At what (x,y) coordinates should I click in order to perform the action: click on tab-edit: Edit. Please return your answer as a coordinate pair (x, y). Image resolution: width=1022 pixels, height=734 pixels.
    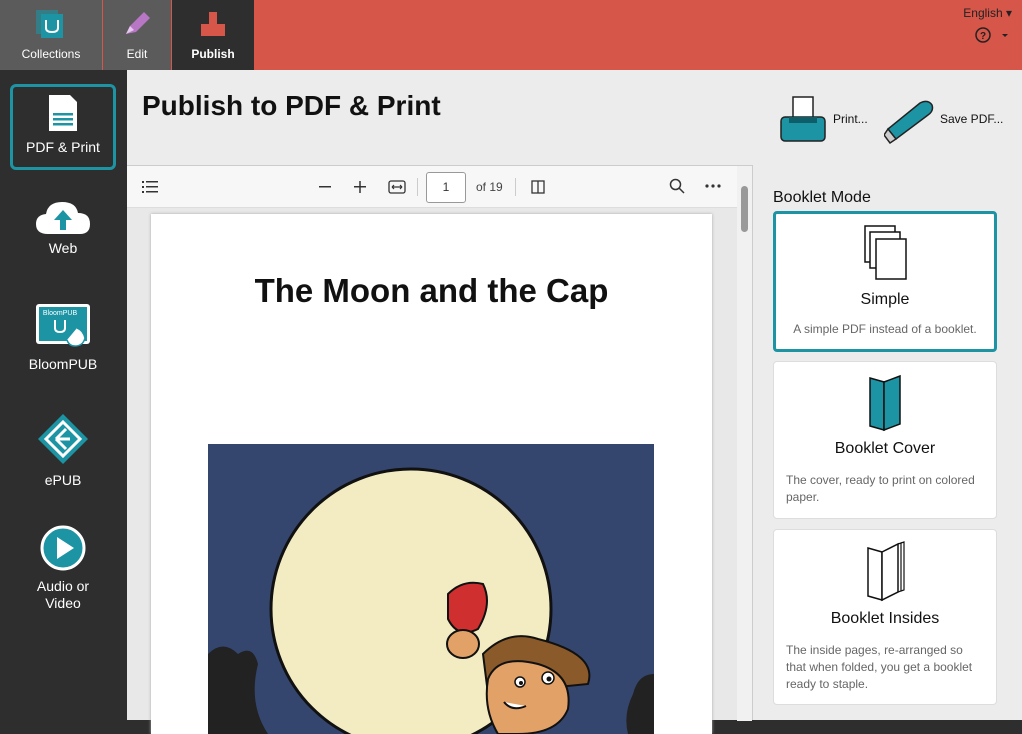
    Looking at the image, I should click on (137, 35).